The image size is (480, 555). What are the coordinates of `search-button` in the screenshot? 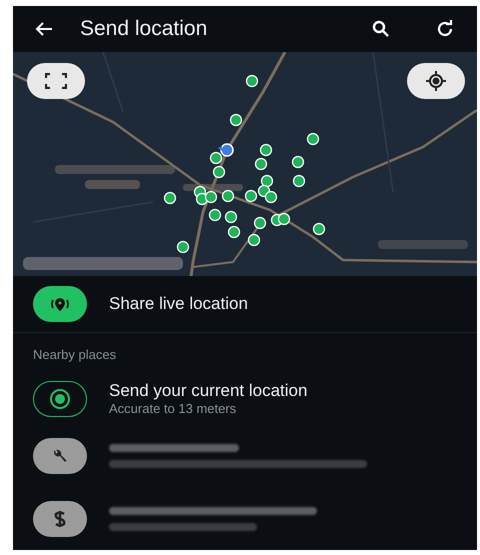 It's located at (381, 29).